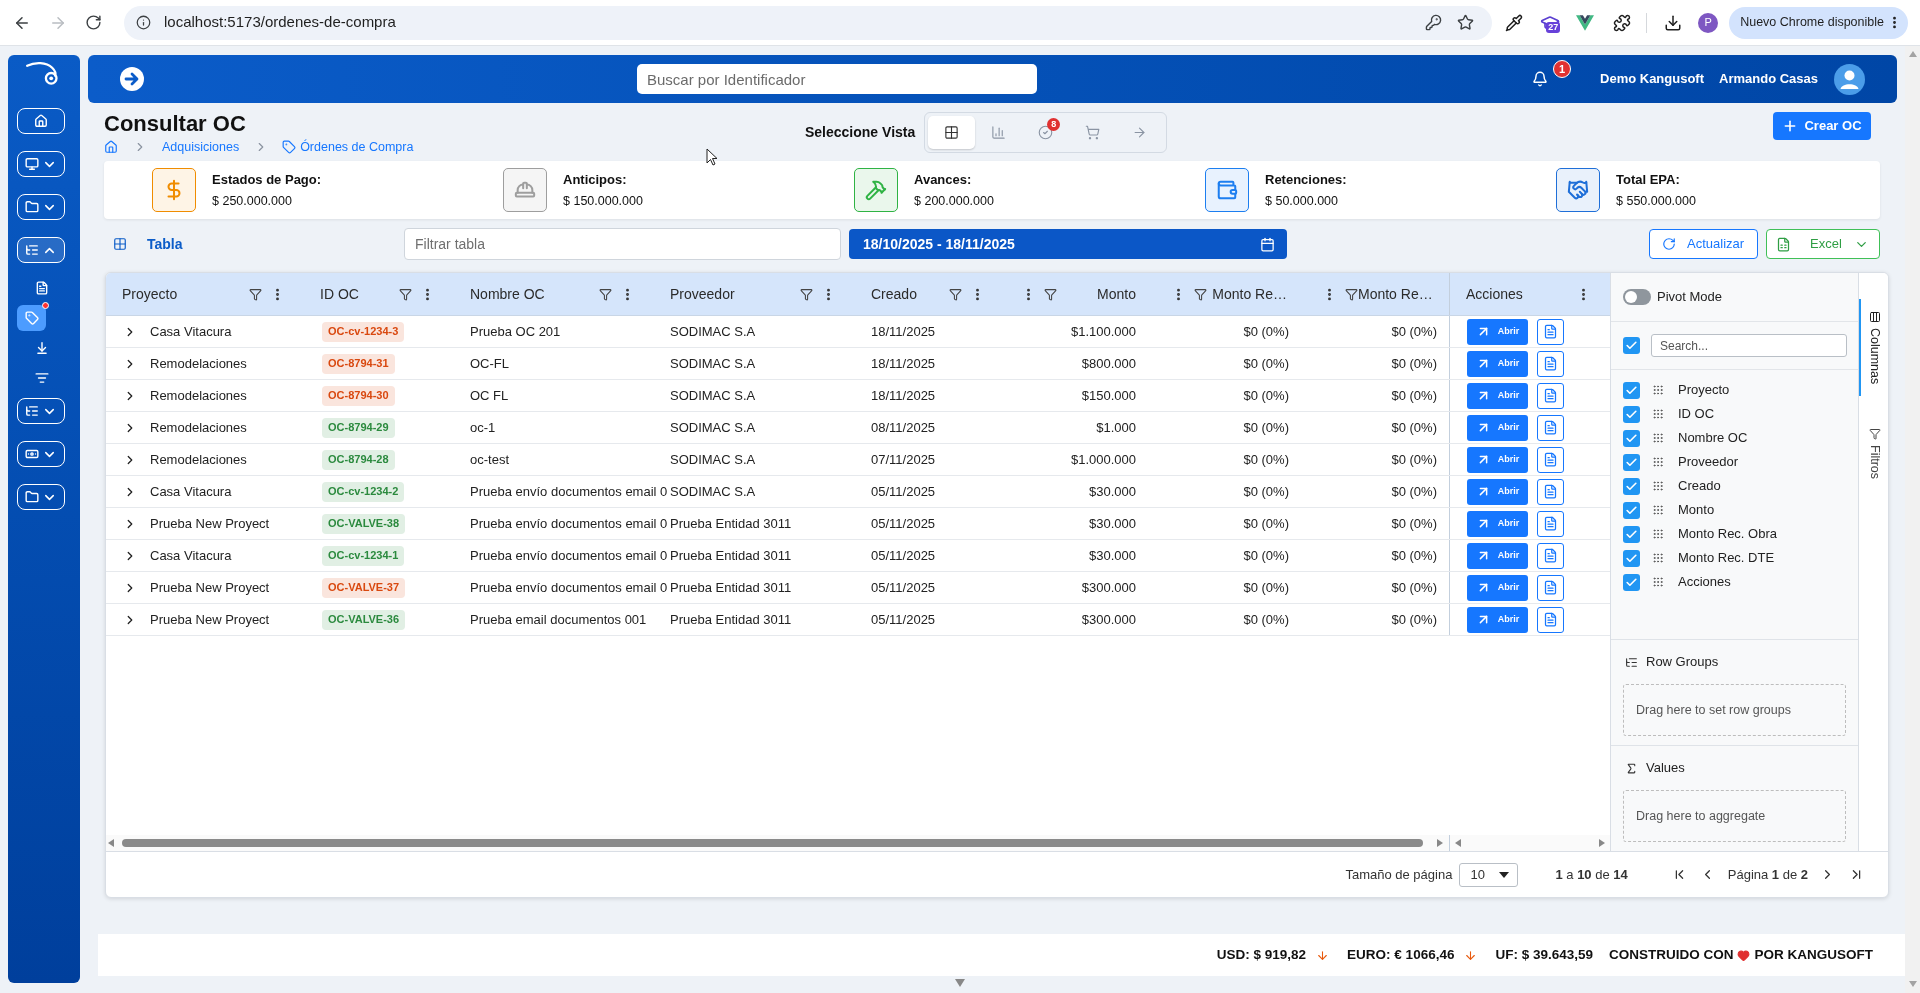  Describe the element at coordinates (1068, 244) in the screenshot. I see `date-range-button: 18/10/2025 - 18/11/2025` at that location.